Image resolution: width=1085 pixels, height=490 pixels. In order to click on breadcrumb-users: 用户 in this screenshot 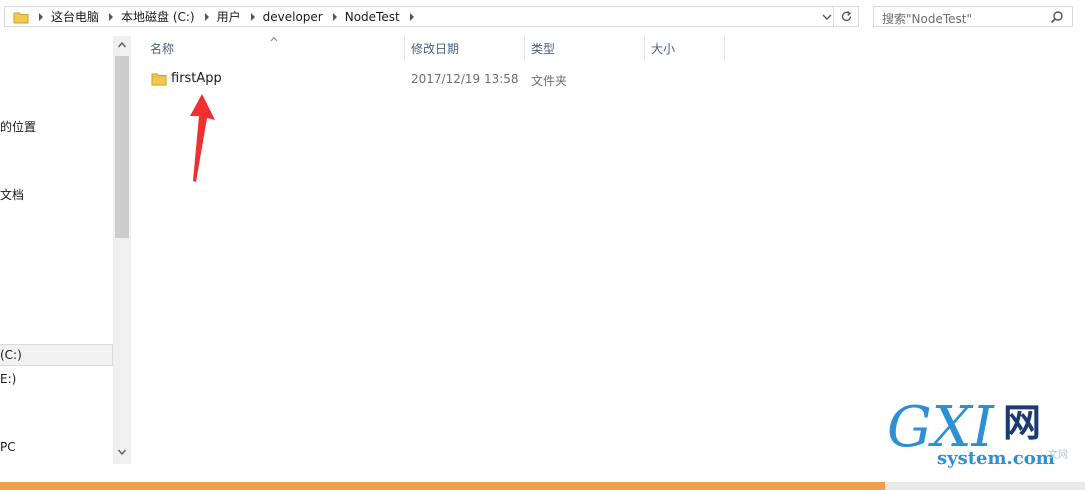, I will do `click(229, 16)`.